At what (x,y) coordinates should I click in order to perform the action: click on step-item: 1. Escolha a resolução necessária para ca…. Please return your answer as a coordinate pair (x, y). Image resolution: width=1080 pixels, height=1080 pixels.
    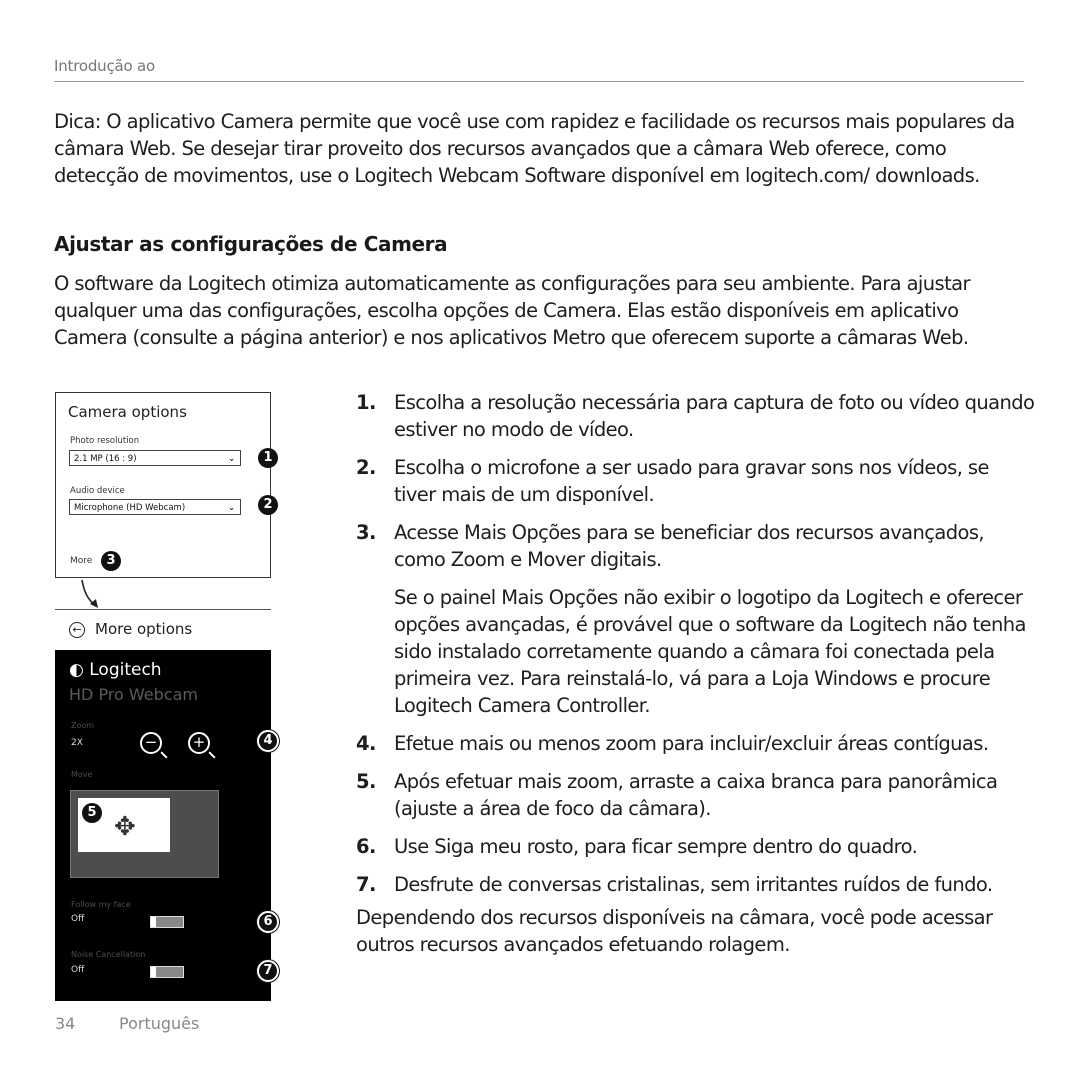
    Looking at the image, I should click on (695, 416).